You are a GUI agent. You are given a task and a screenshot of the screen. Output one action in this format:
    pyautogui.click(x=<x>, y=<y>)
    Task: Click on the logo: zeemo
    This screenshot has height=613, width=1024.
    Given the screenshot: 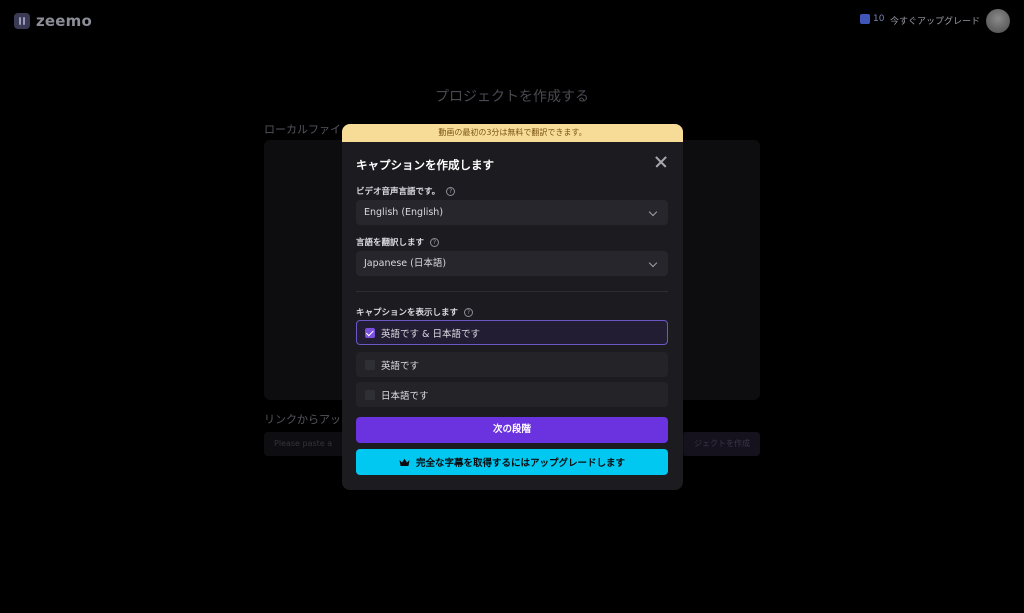 What is the action you would take?
    pyautogui.click(x=53, y=21)
    